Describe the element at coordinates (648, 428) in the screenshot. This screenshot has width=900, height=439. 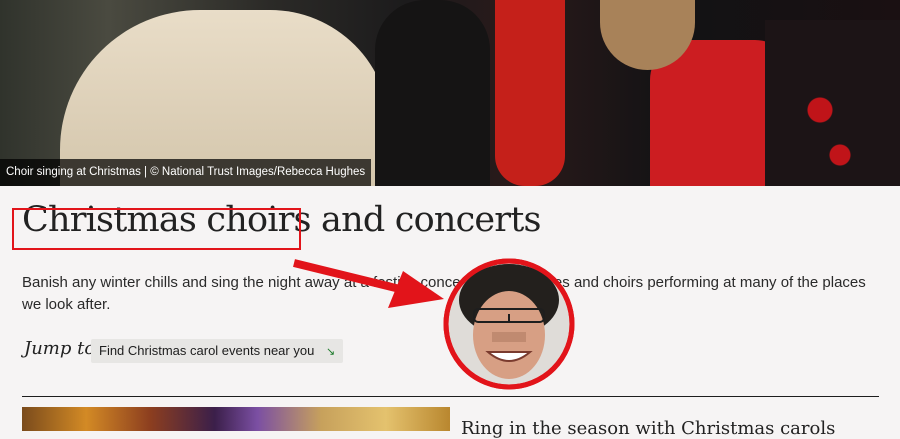
I see `card-title: Ring in the season with Christmas carols` at that location.